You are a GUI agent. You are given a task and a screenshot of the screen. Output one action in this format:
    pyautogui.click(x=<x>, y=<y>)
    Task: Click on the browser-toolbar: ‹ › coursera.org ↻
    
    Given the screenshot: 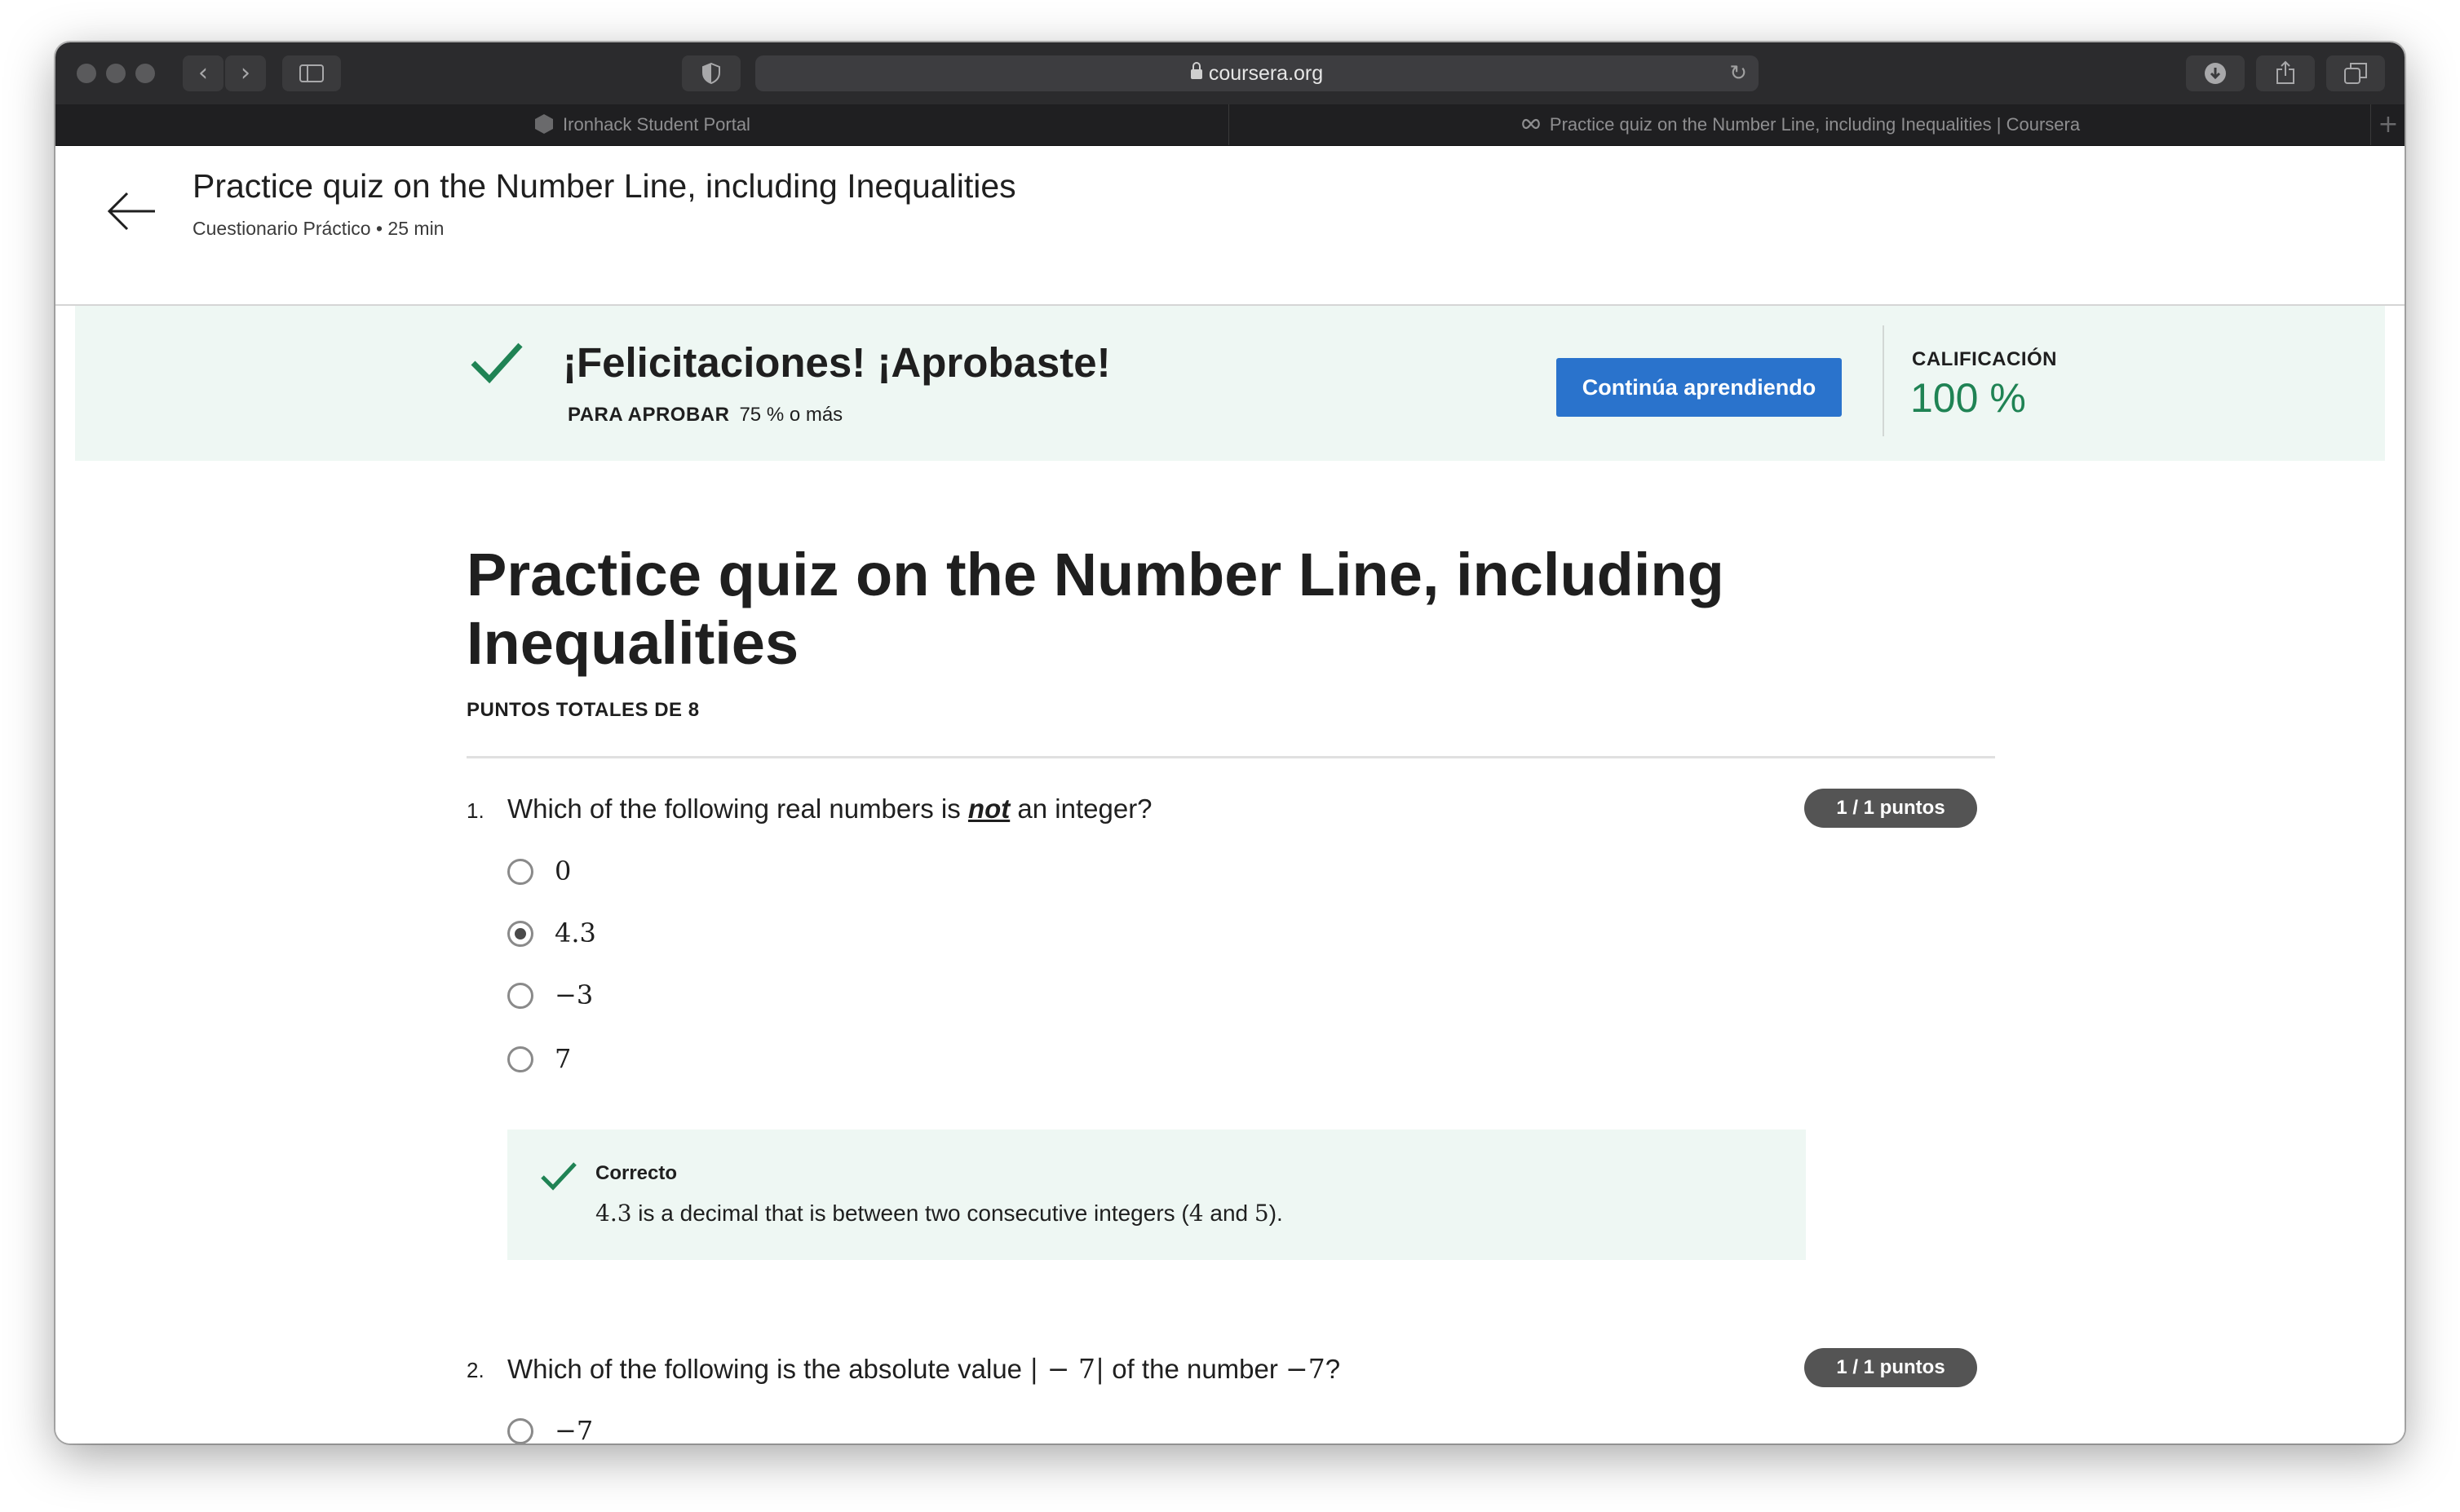 What is the action you would take?
    pyautogui.click(x=1230, y=73)
    